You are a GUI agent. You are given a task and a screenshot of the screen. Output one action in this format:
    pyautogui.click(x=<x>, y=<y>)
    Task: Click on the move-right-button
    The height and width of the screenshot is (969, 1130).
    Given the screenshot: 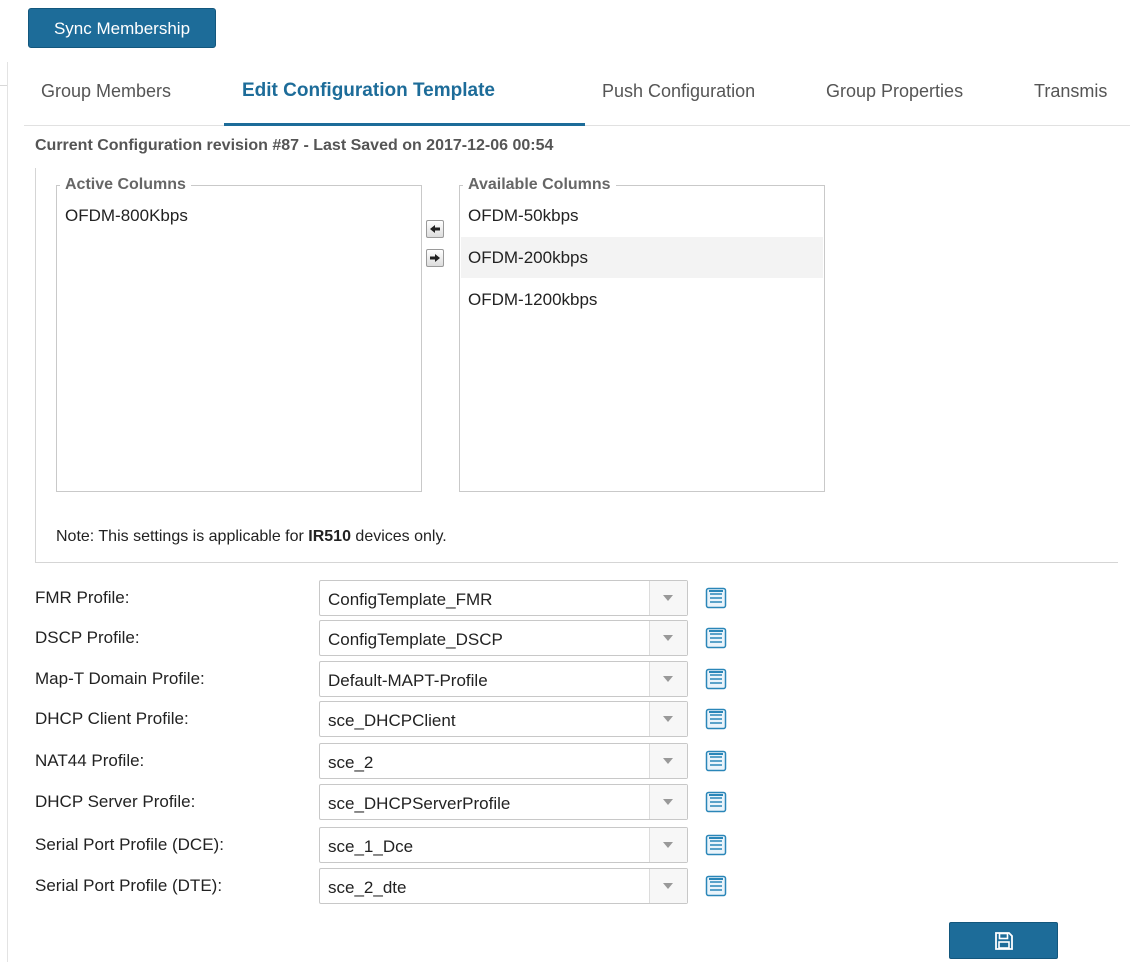 What is the action you would take?
    pyautogui.click(x=435, y=258)
    